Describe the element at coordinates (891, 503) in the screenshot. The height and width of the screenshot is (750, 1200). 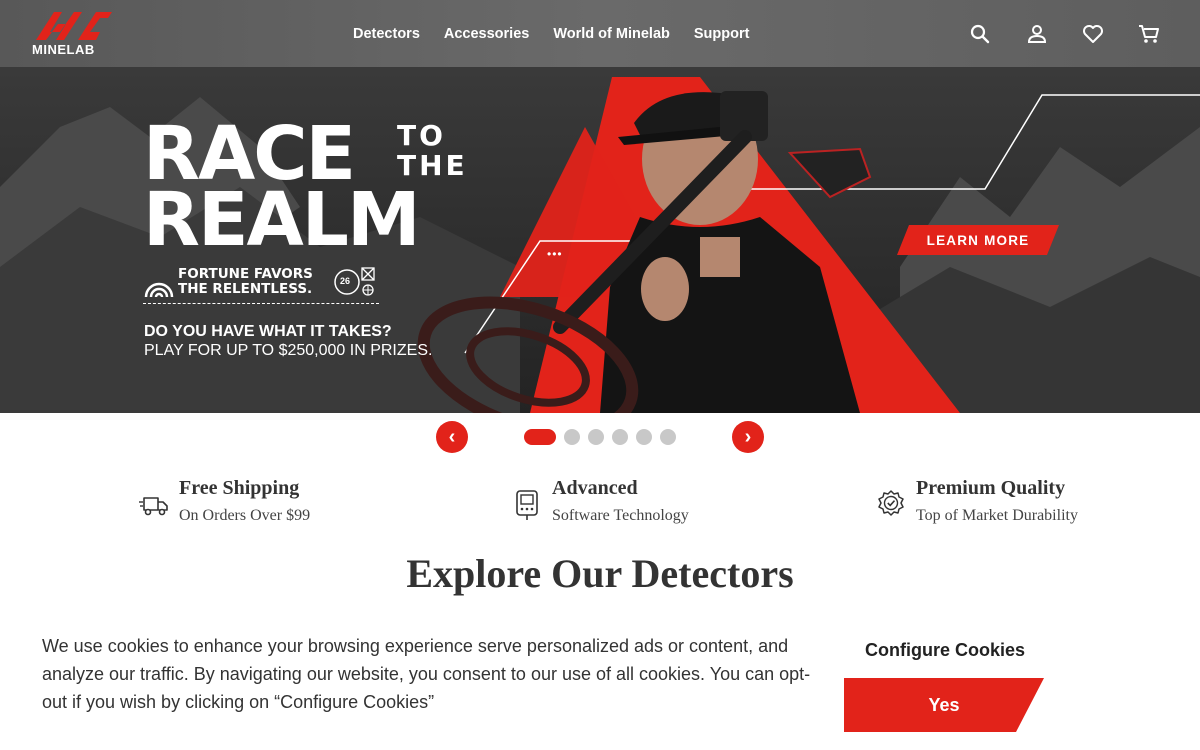
I see `quality-badge-icon` at that location.